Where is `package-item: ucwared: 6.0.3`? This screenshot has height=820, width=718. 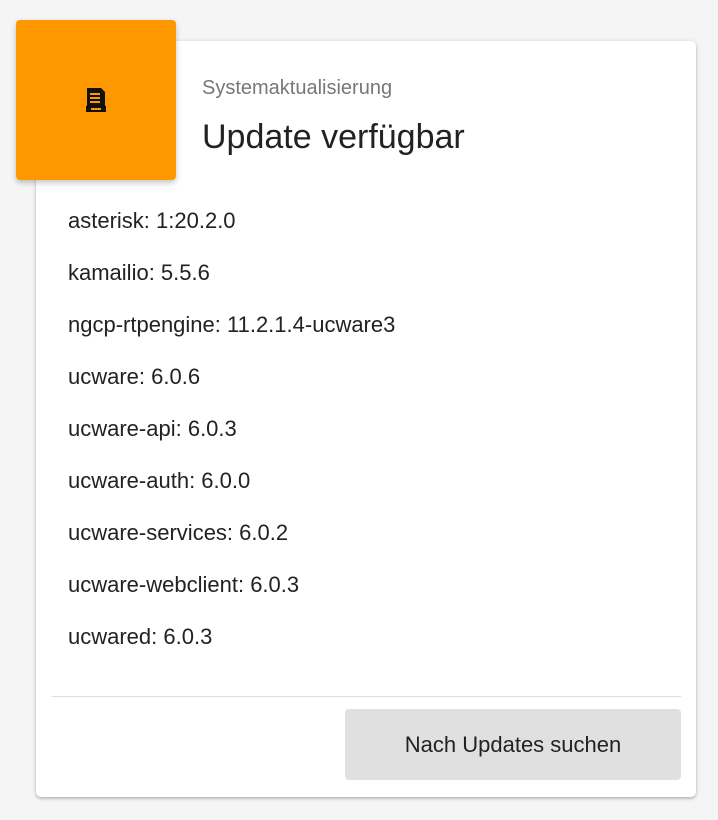 package-item: ucwared: 6.0.3 is located at coordinates (140, 636).